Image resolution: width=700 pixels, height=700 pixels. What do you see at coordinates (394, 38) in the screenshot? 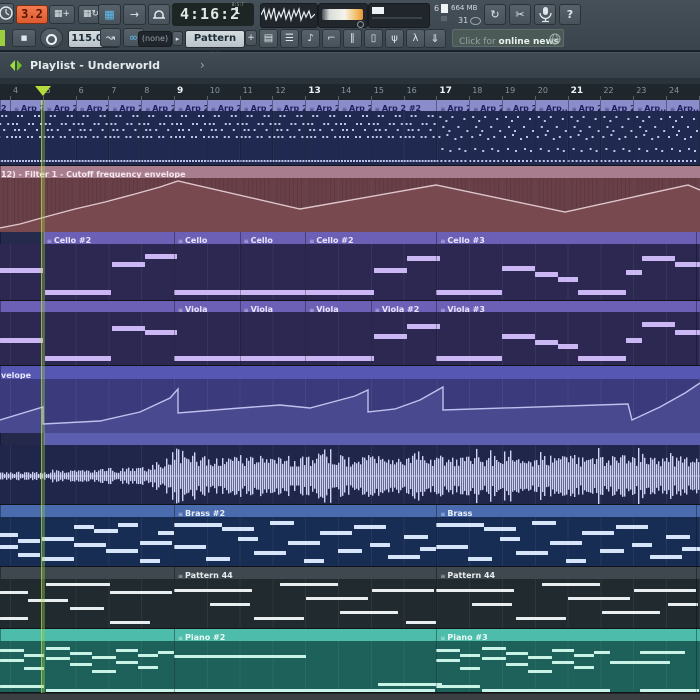
I see `panel-button-plugin-picker-icon: ψ` at bounding box center [394, 38].